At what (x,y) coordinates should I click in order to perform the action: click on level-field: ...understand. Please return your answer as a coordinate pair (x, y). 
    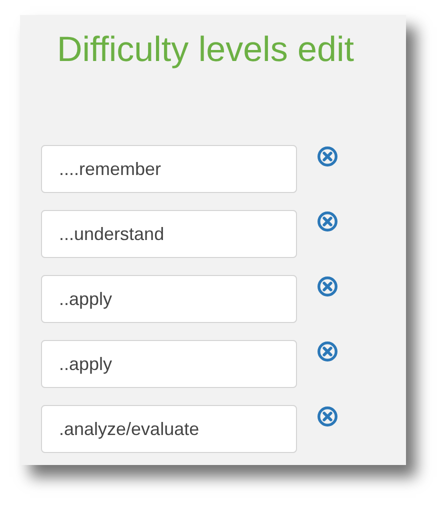
    Looking at the image, I should click on (169, 234).